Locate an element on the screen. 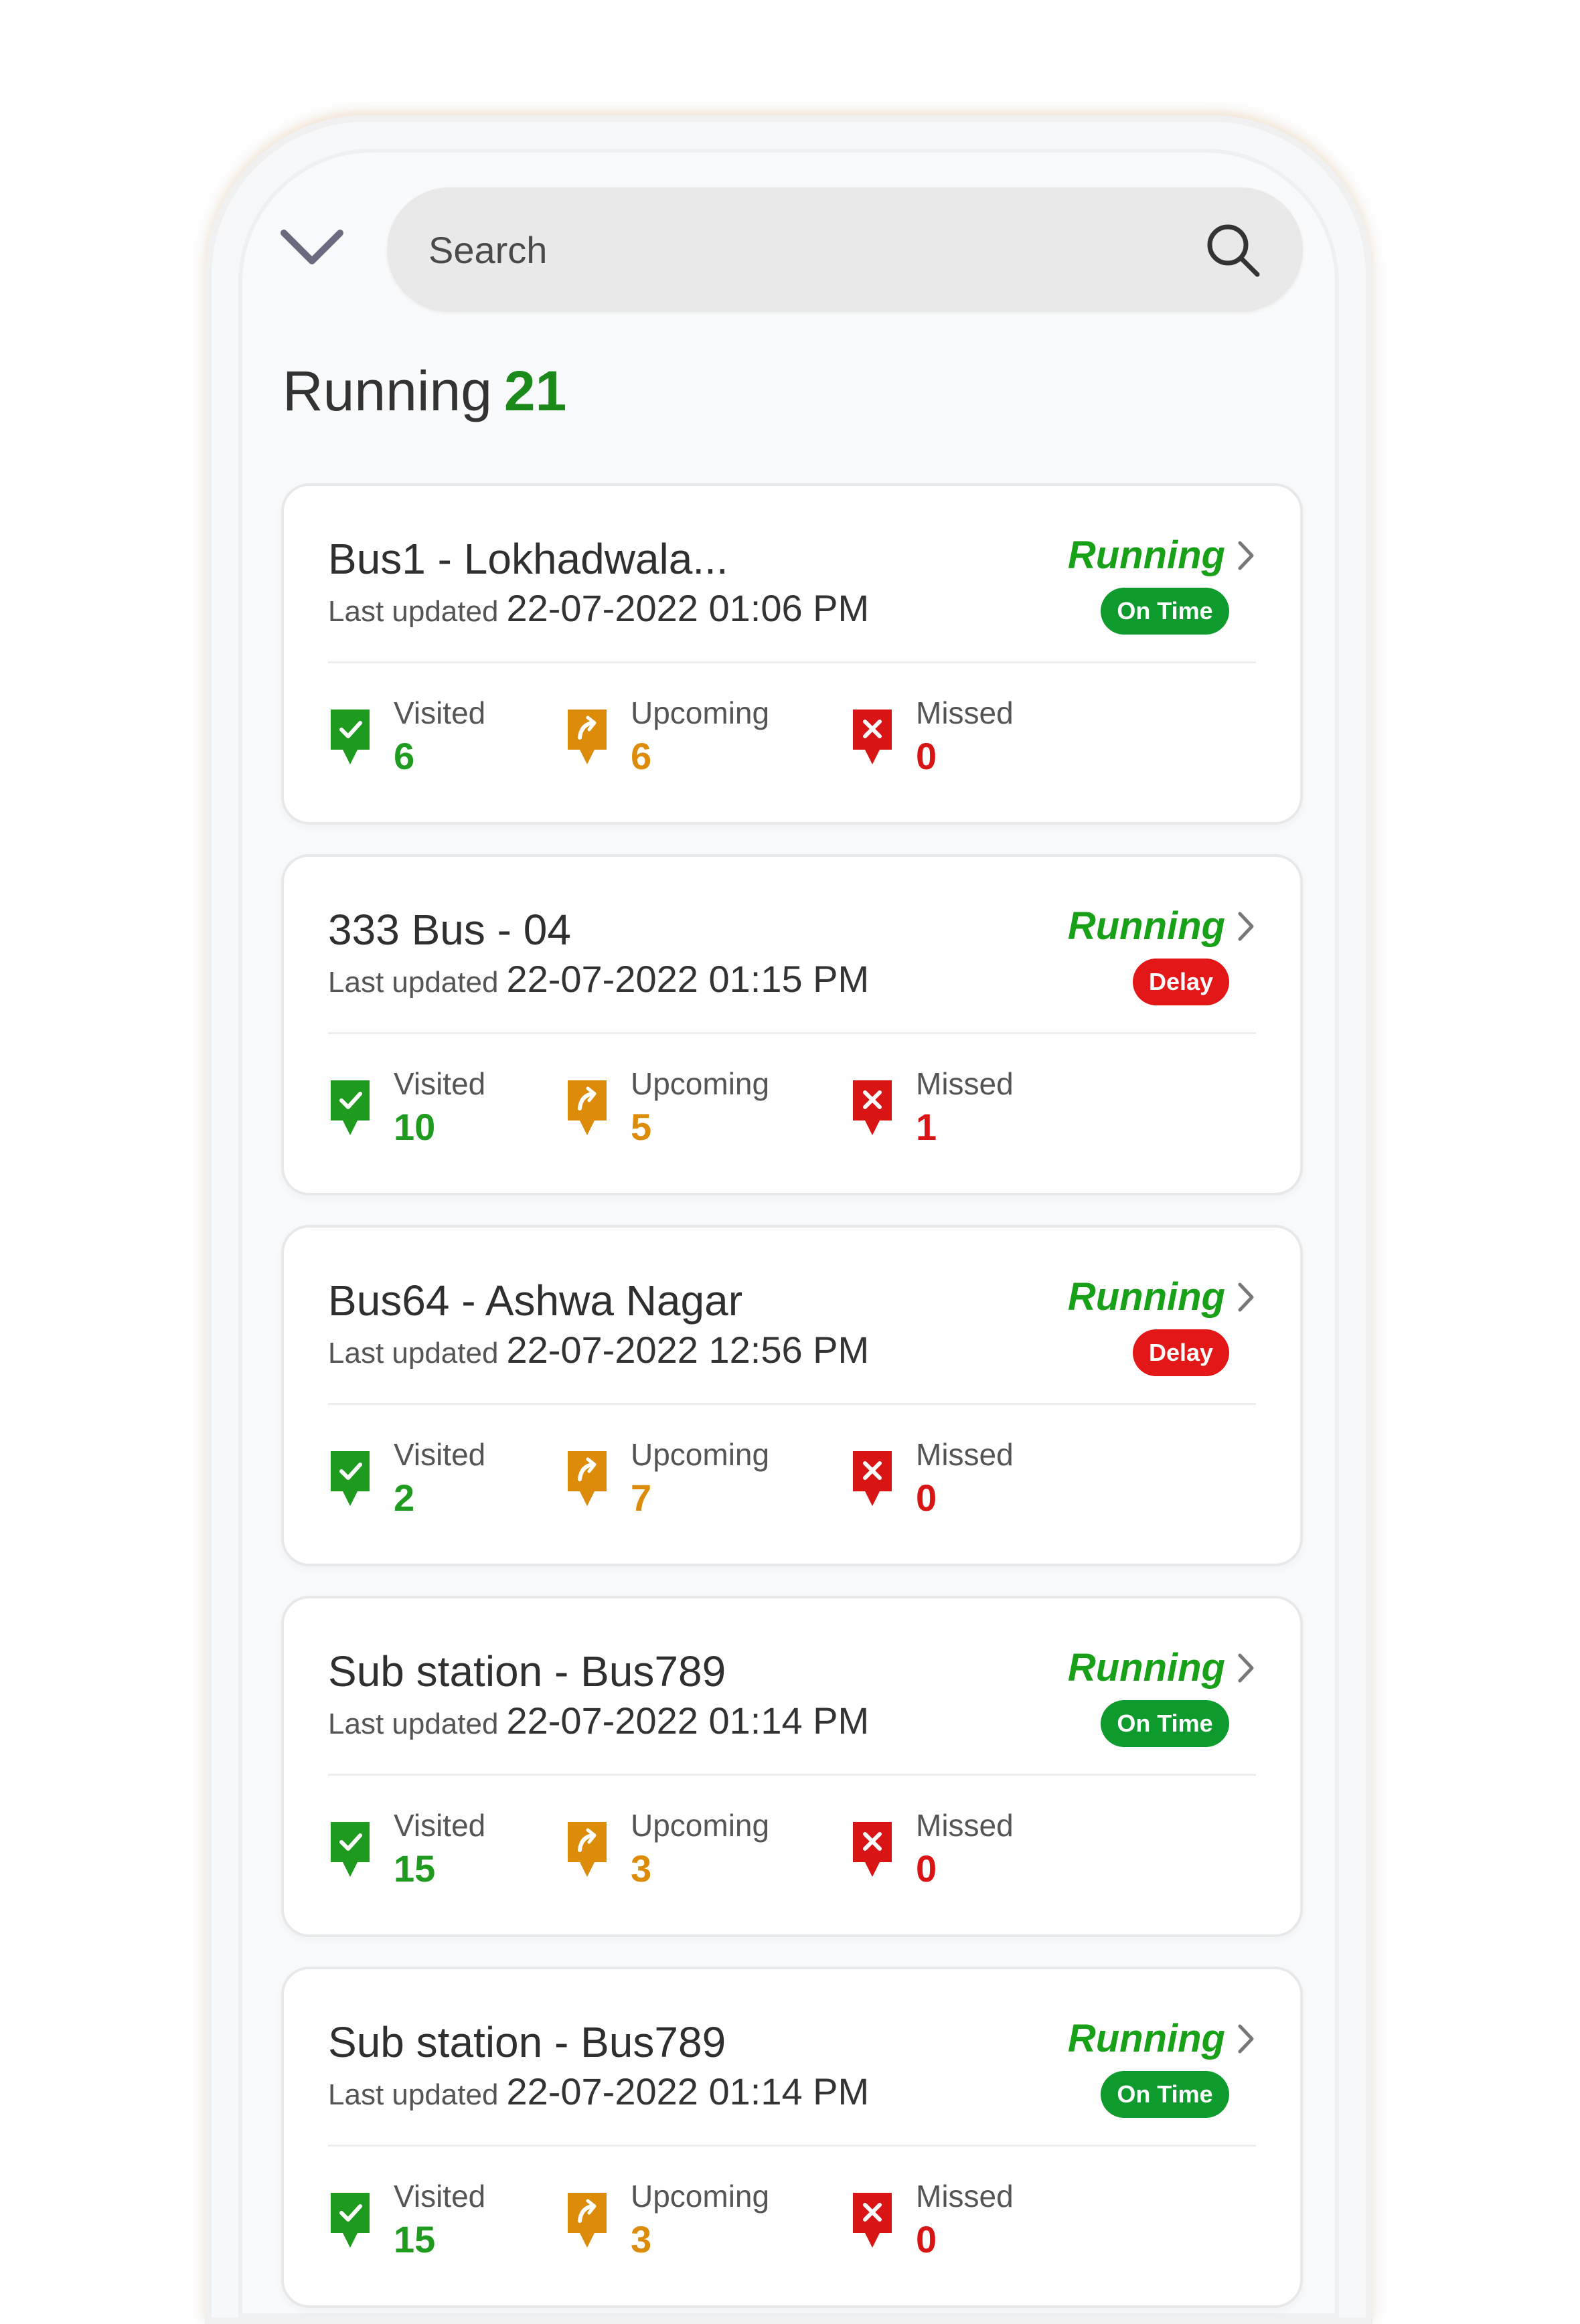 The height and width of the screenshot is (2324, 1580). last-updated: Last updated 22-07-2022 01:06 PM is located at coordinates (598, 608).